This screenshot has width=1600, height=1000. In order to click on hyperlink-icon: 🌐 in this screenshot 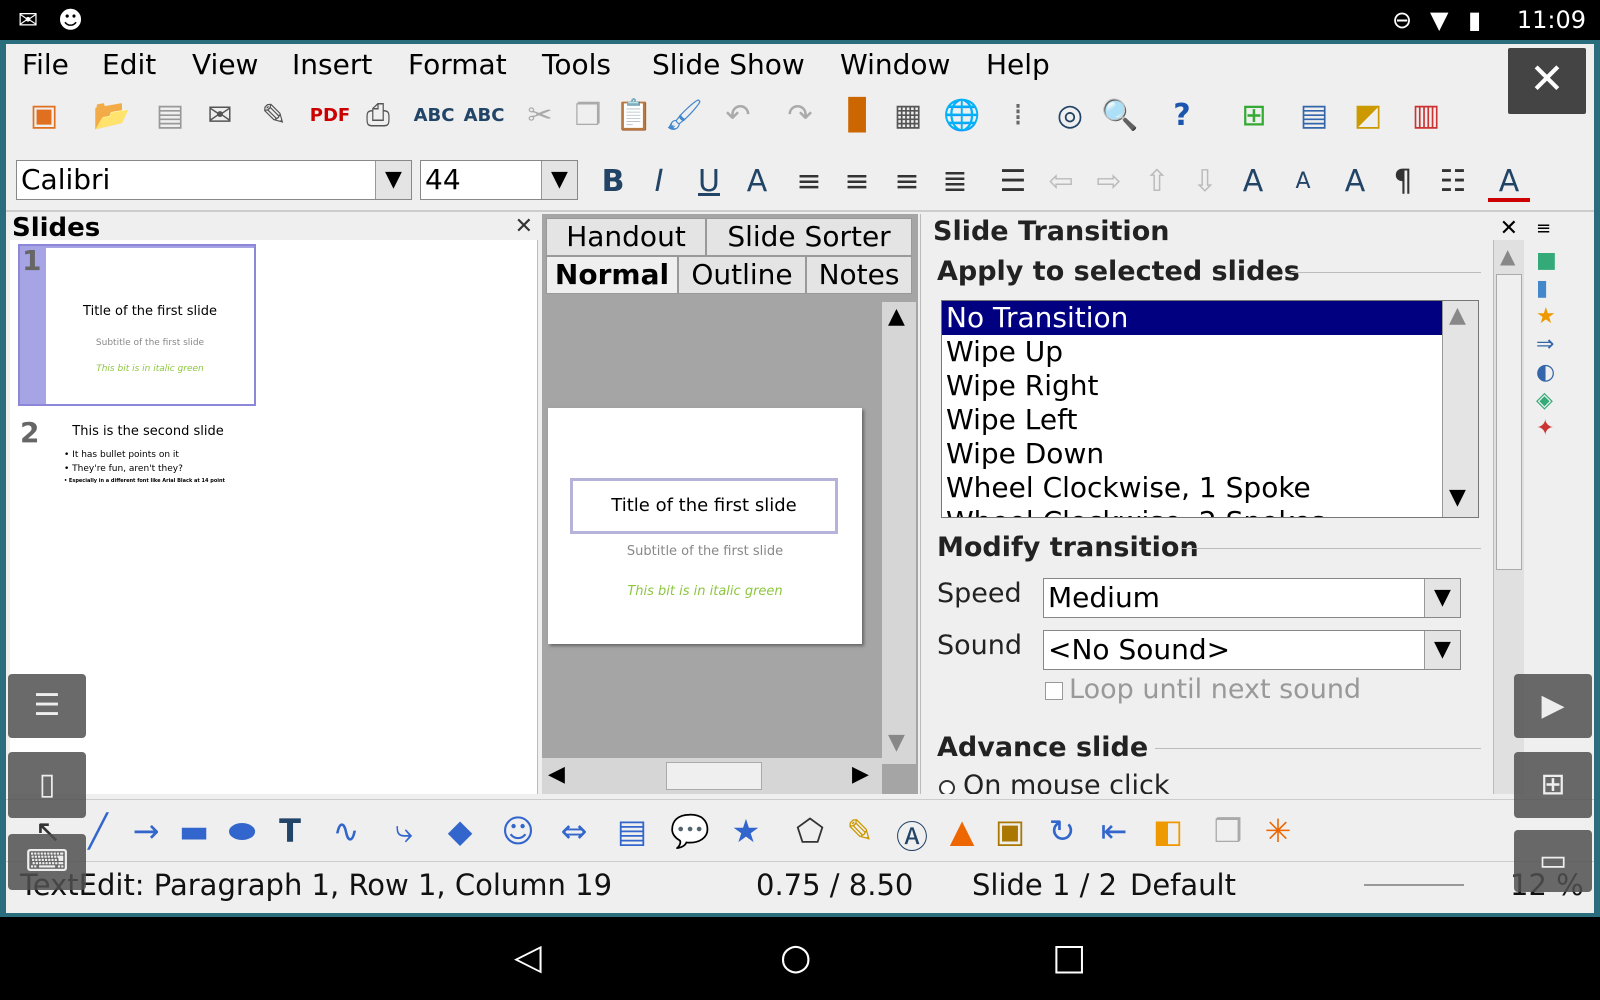, I will do `click(962, 116)`.